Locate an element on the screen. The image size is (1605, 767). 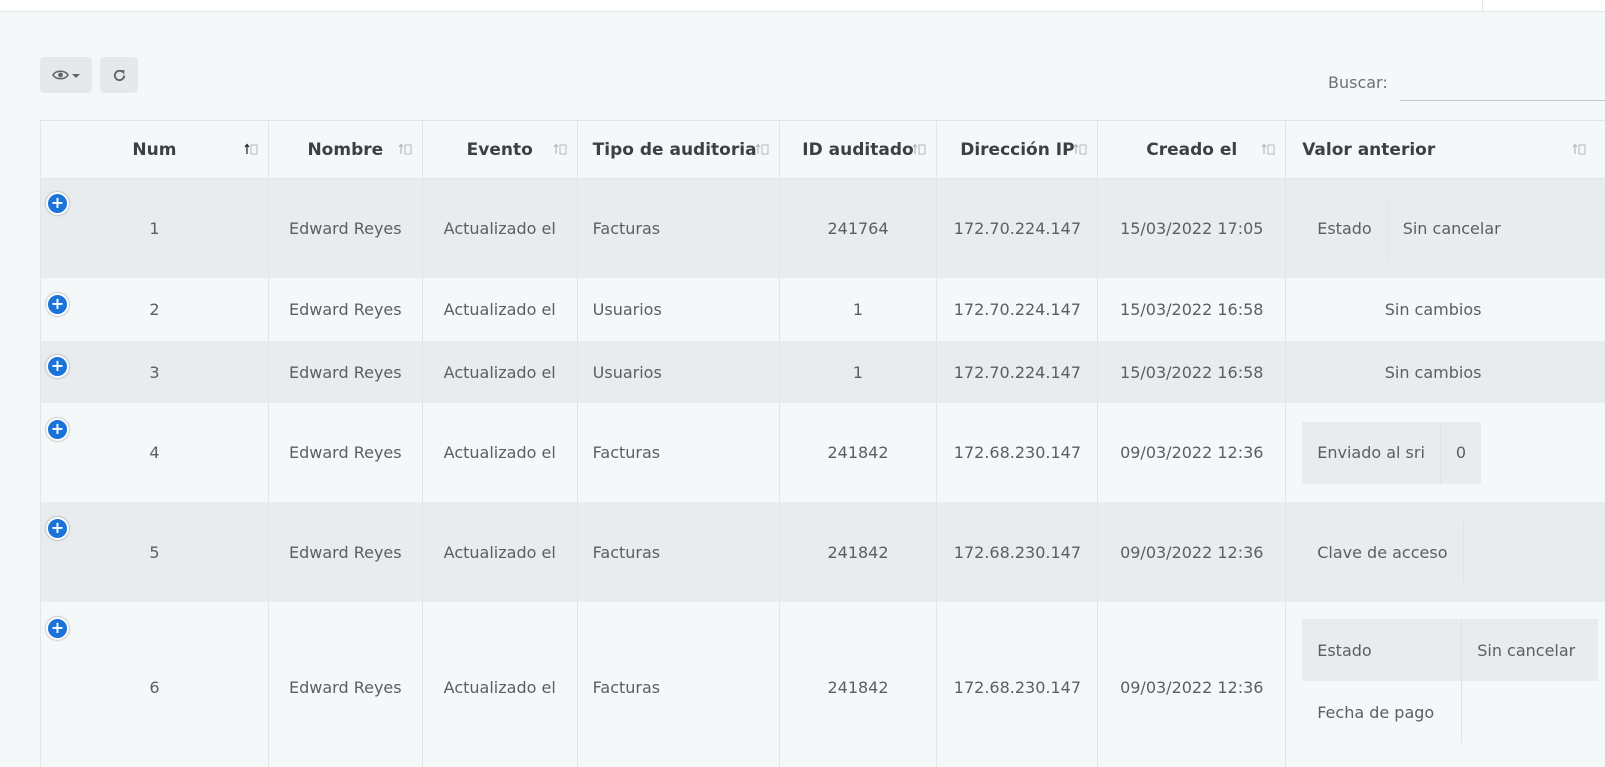
cell-creado: 15/03/2022 17:05 is located at coordinates (1192, 228).